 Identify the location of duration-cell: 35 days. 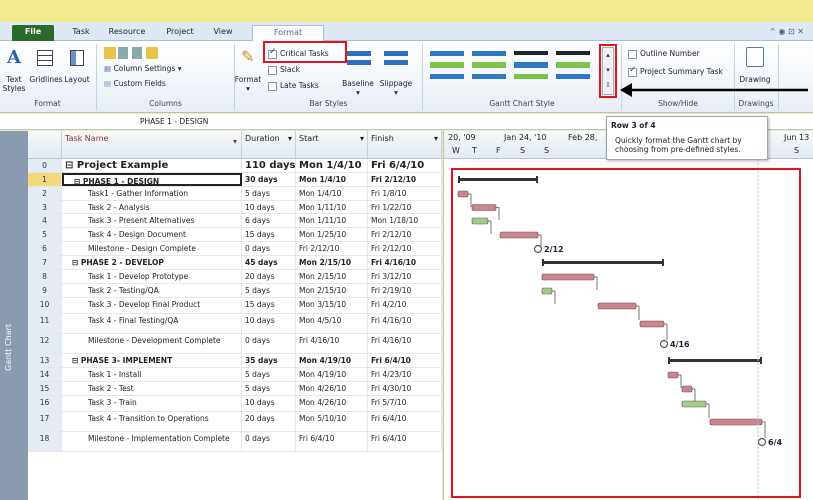
(269, 360).